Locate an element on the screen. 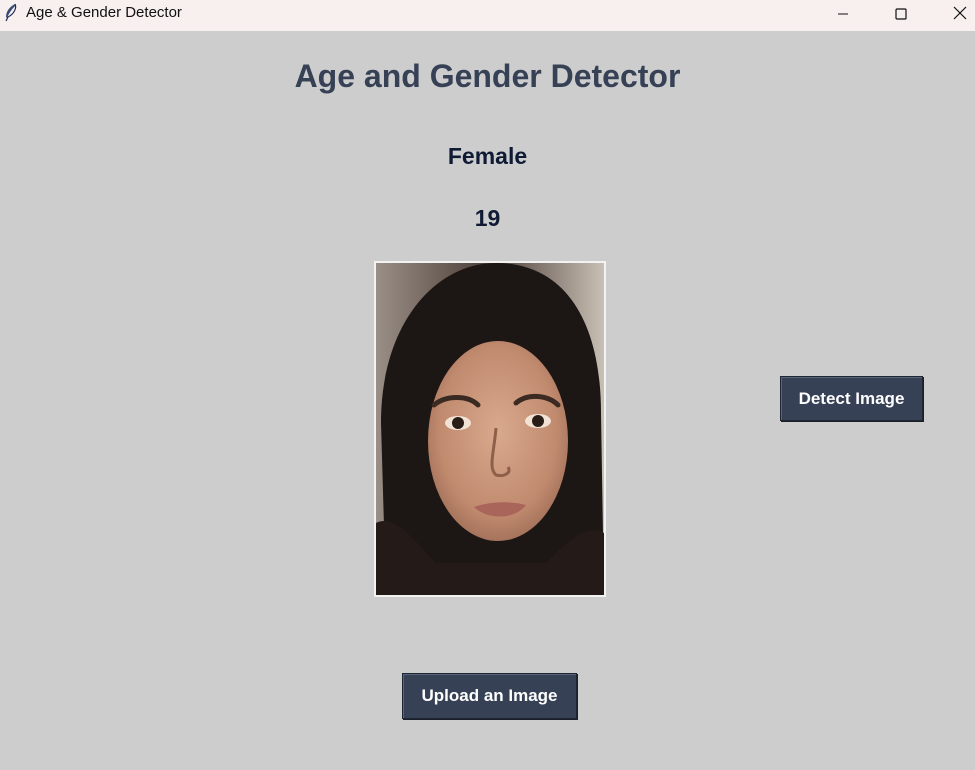 The width and height of the screenshot is (975, 770). feather-icon is located at coordinates (11, 13).